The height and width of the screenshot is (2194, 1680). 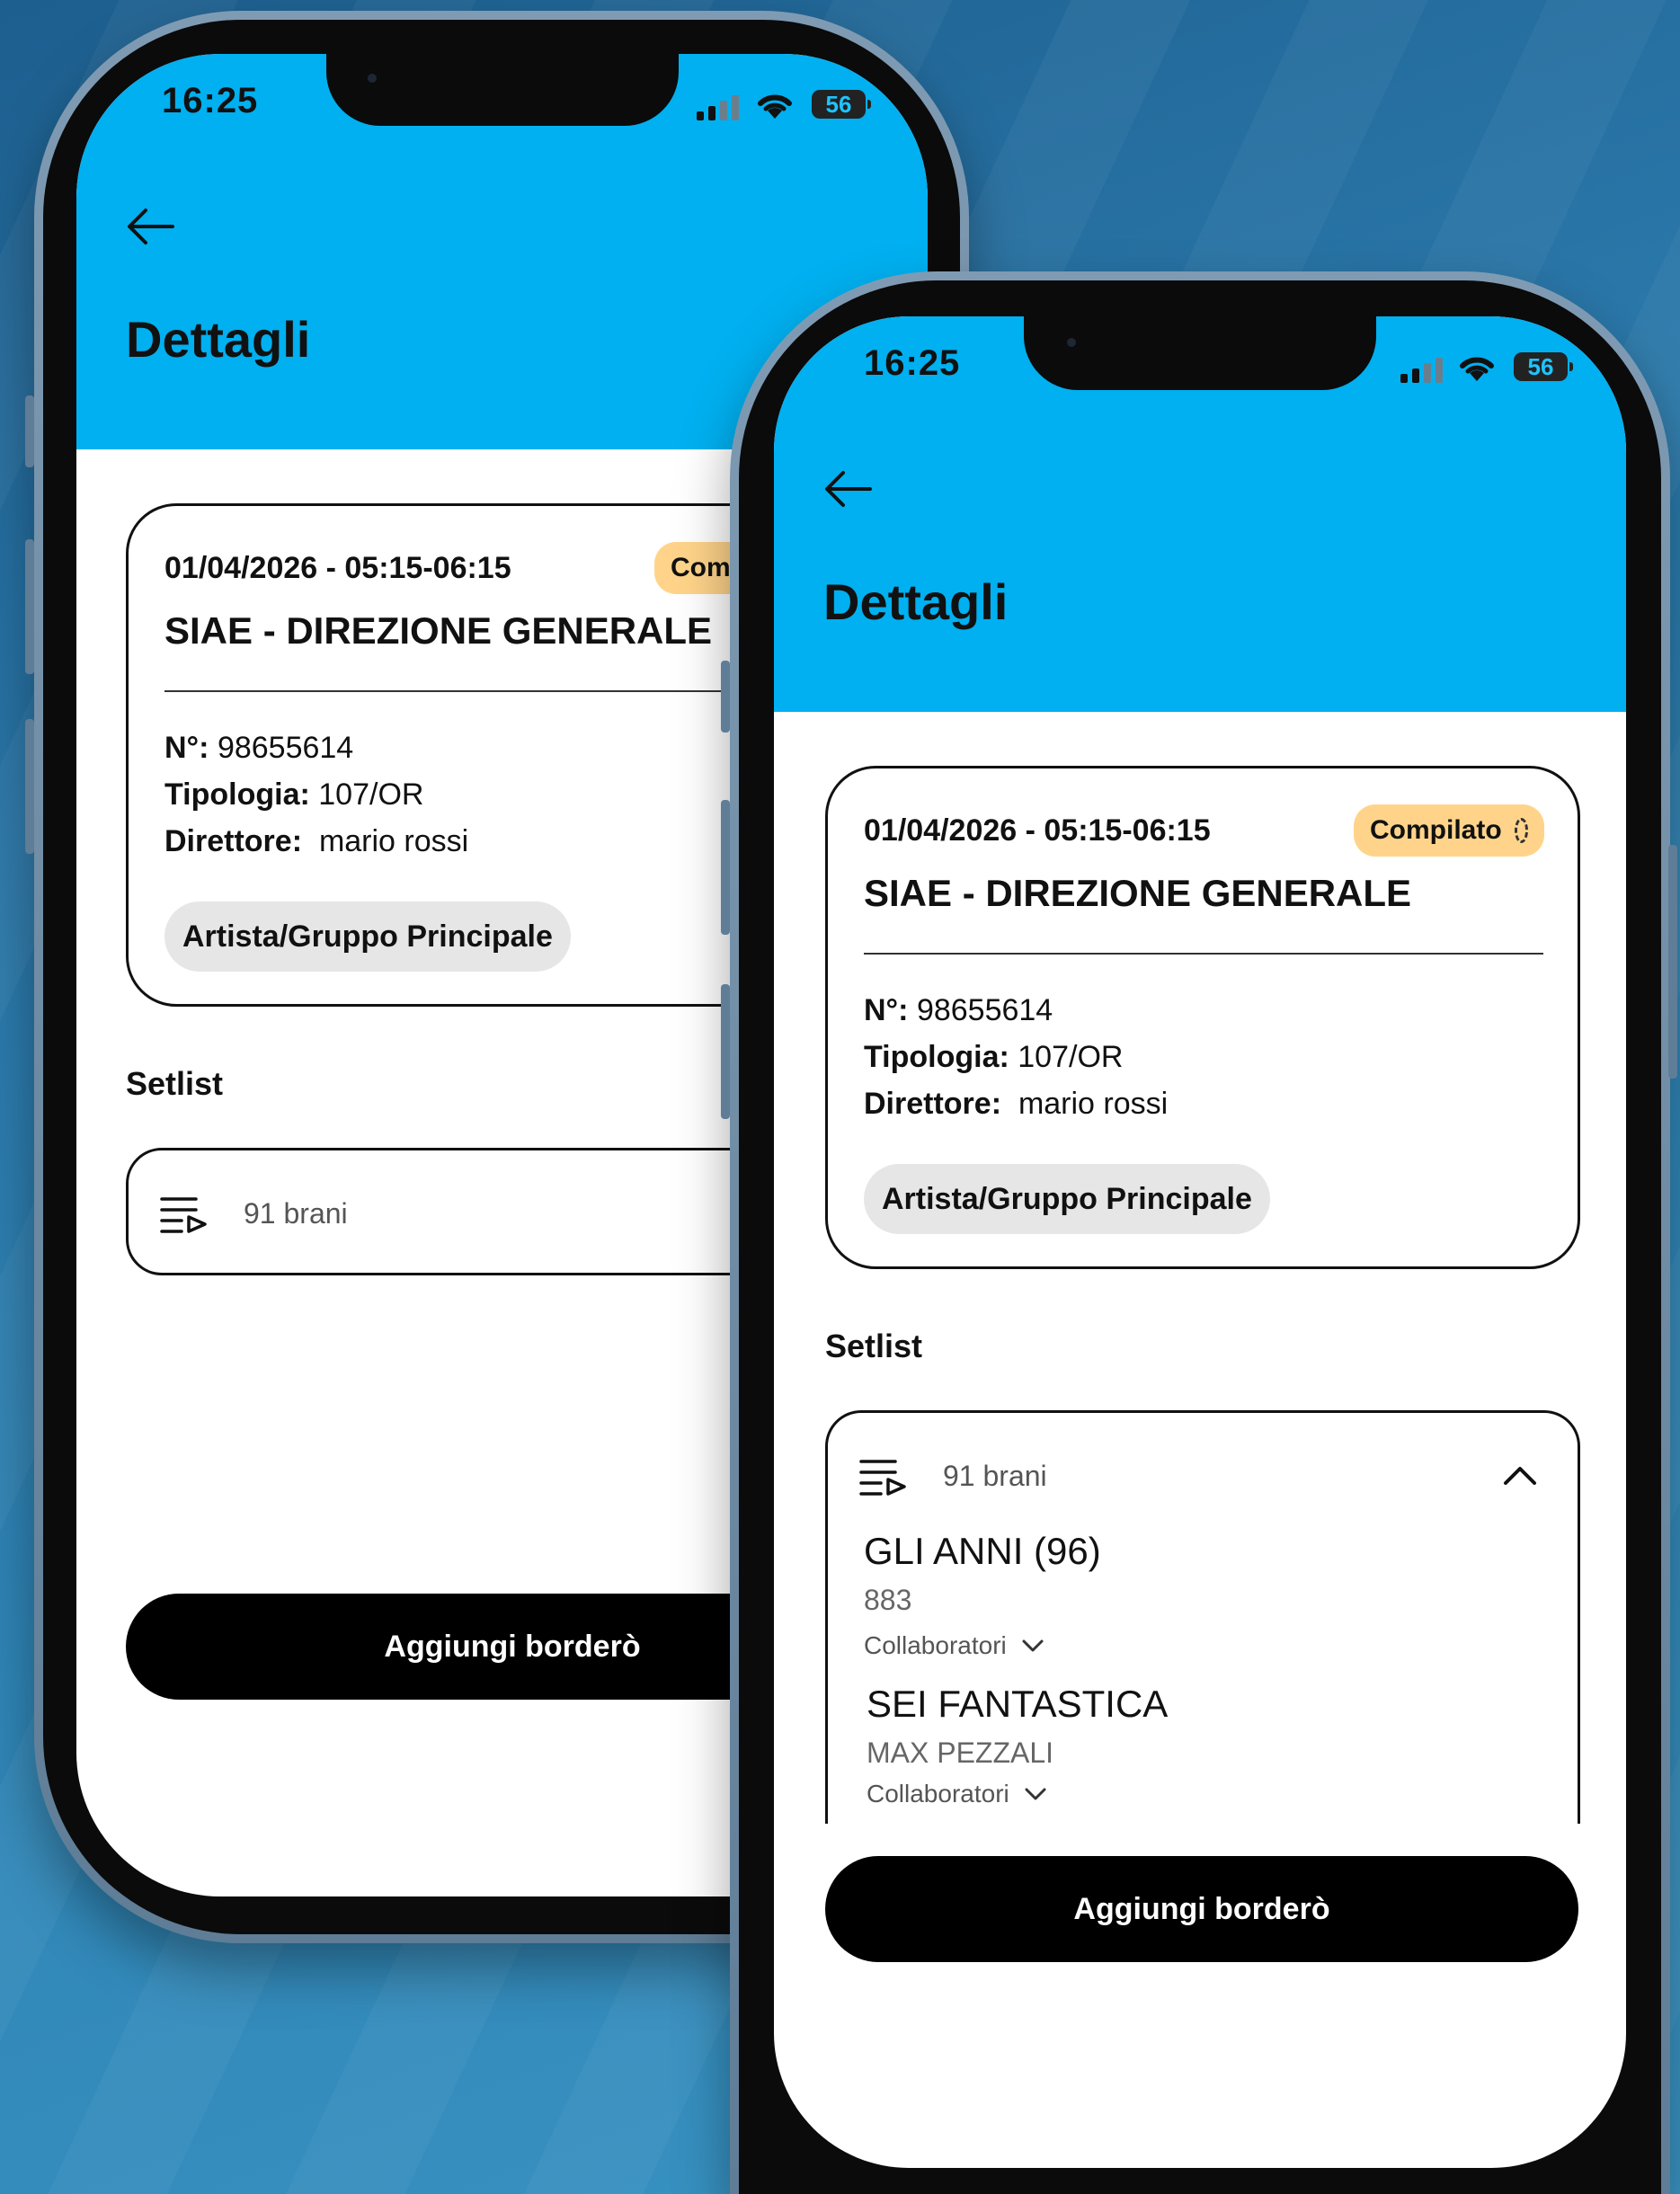 What do you see at coordinates (1520, 1475) in the screenshot?
I see `chevron-up-icon` at bounding box center [1520, 1475].